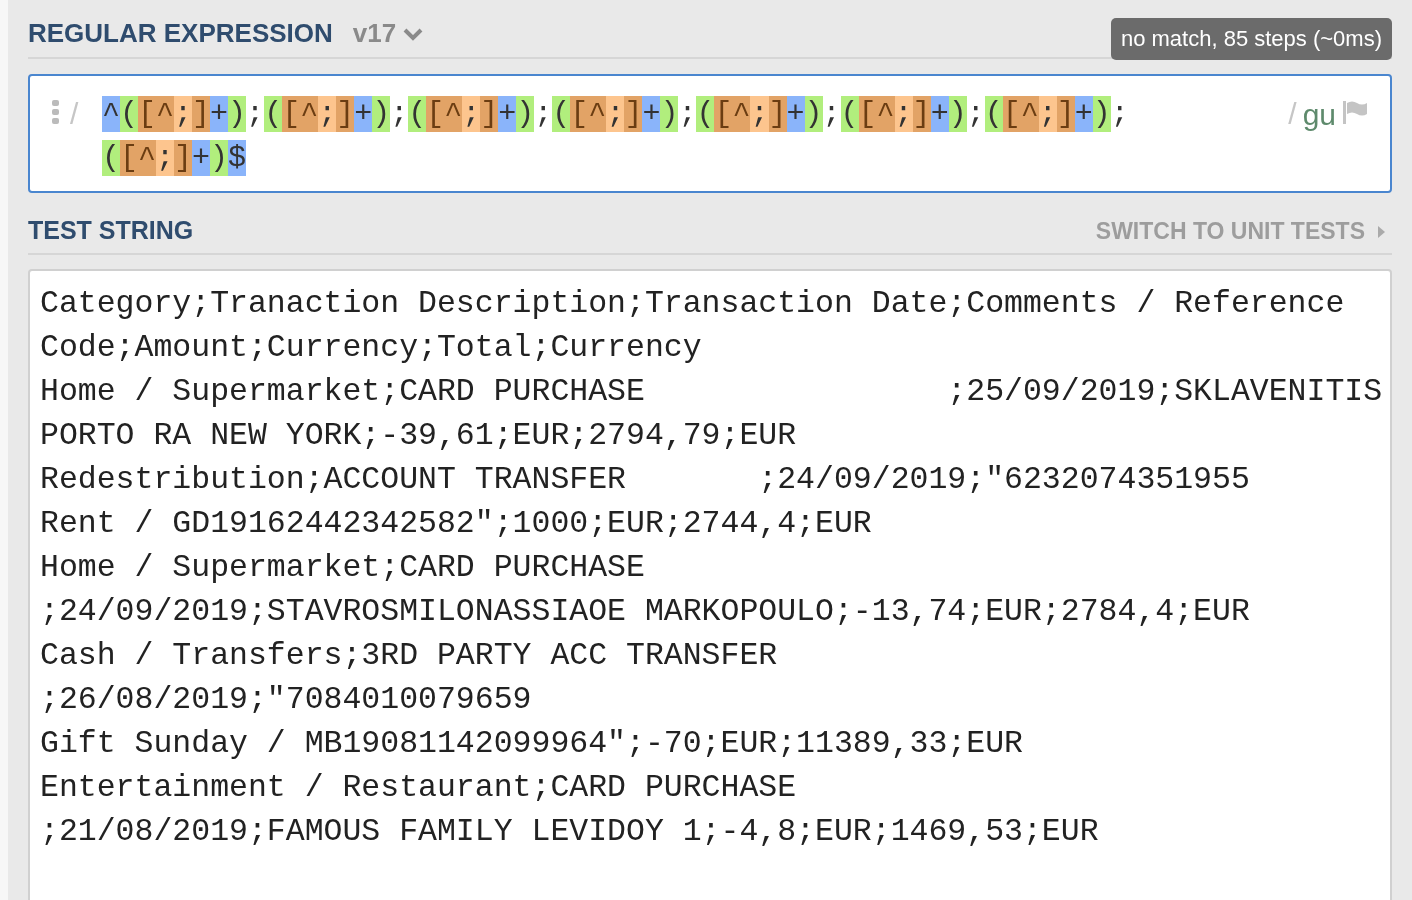  Describe the element at coordinates (456, 524) in the screenshot. I see `test-string-line: Rent / GD19162442342582";1000;EUR;2744,4;EUR` at that location.